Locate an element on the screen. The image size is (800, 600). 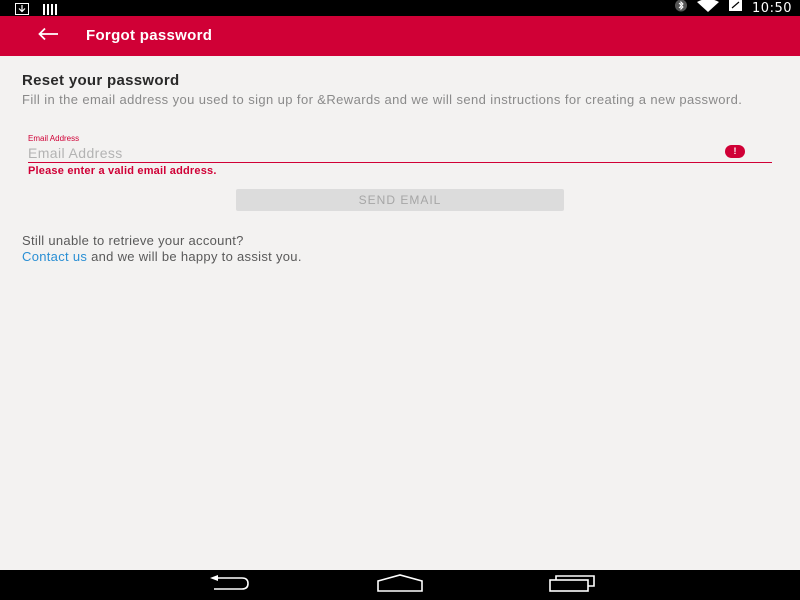
recents-nav-button is located at coordinates (572, 585).